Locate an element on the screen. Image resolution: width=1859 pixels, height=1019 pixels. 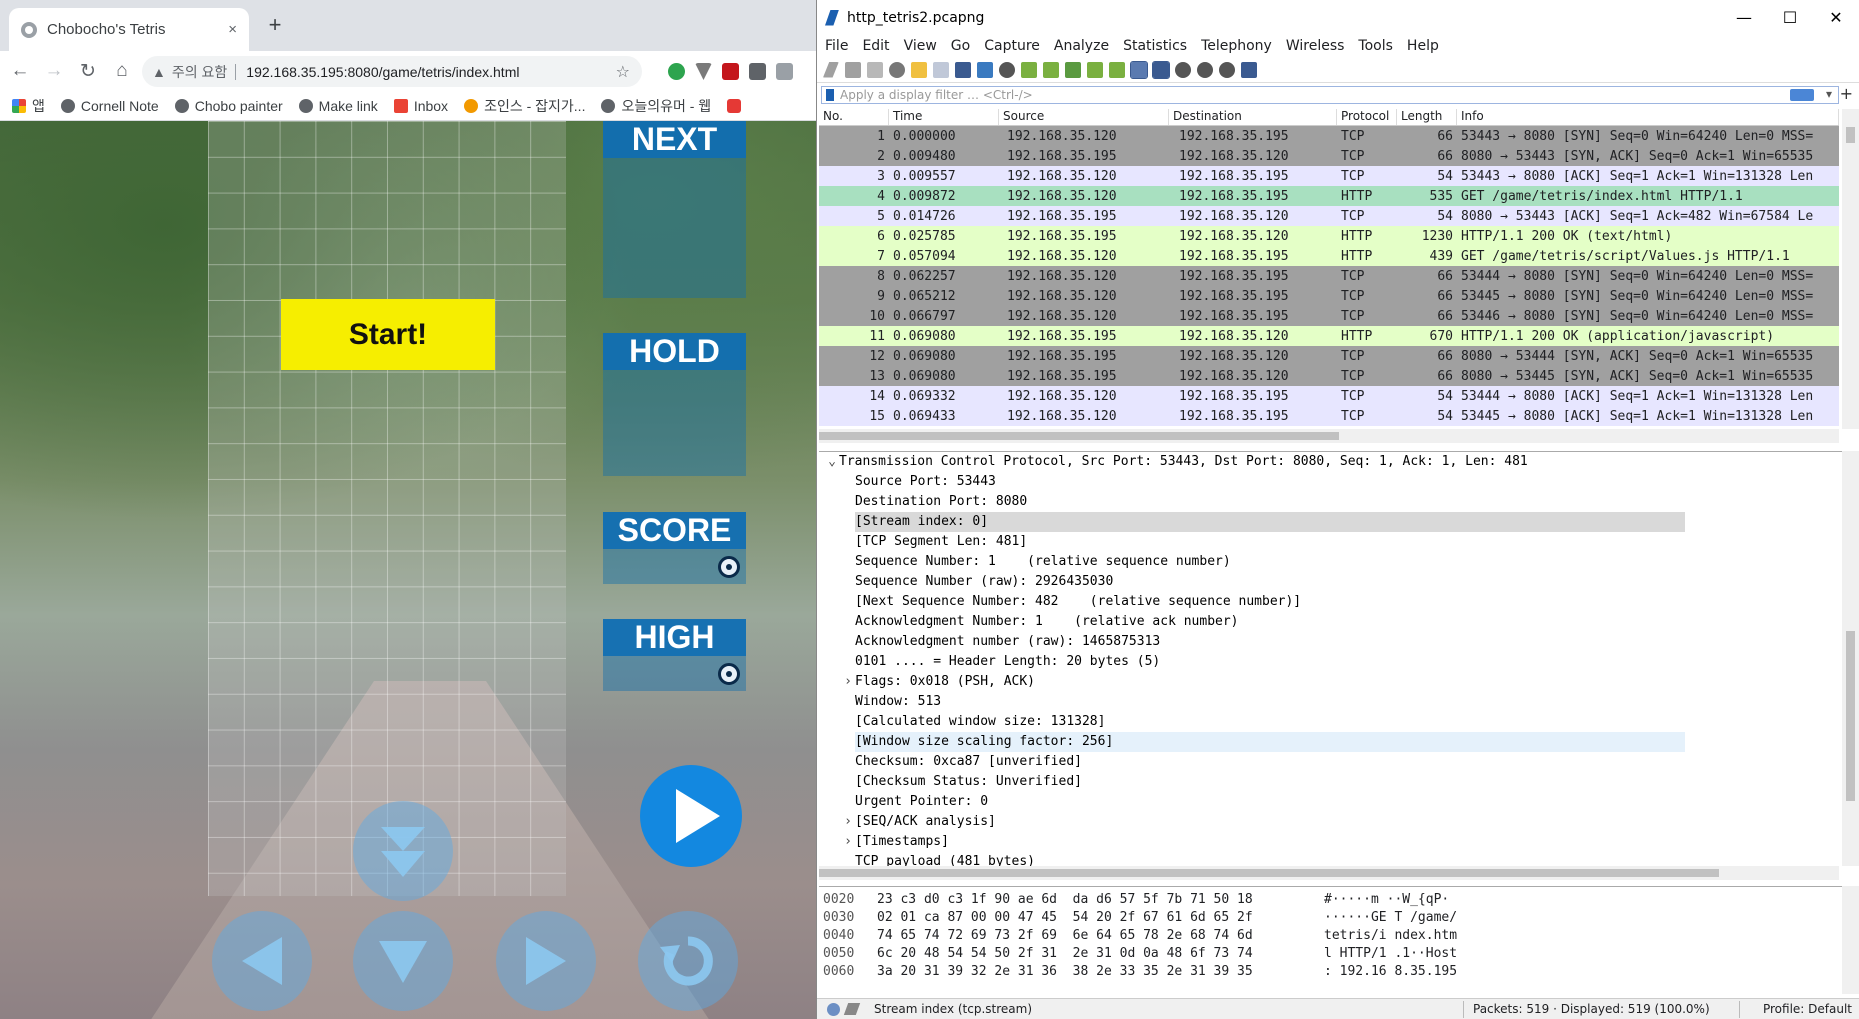
save-file-icon is located at coordinates (941, 69).